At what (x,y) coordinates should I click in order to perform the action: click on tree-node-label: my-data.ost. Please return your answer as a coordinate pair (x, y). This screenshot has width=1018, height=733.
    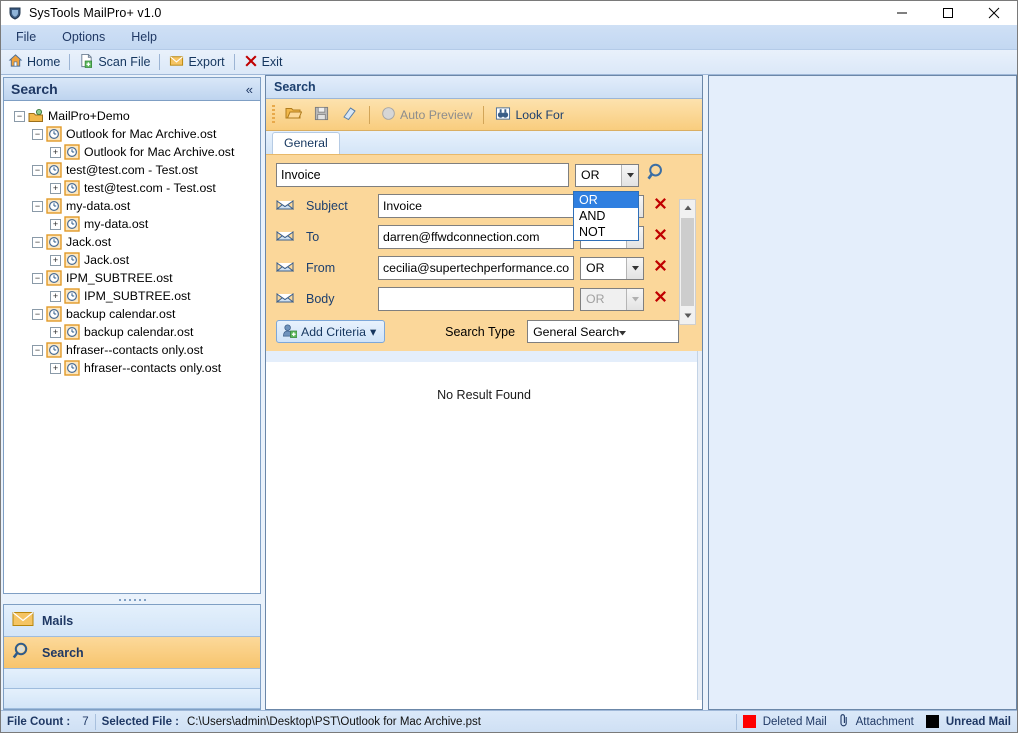
    Looking at the image, I should click on (98, 206).